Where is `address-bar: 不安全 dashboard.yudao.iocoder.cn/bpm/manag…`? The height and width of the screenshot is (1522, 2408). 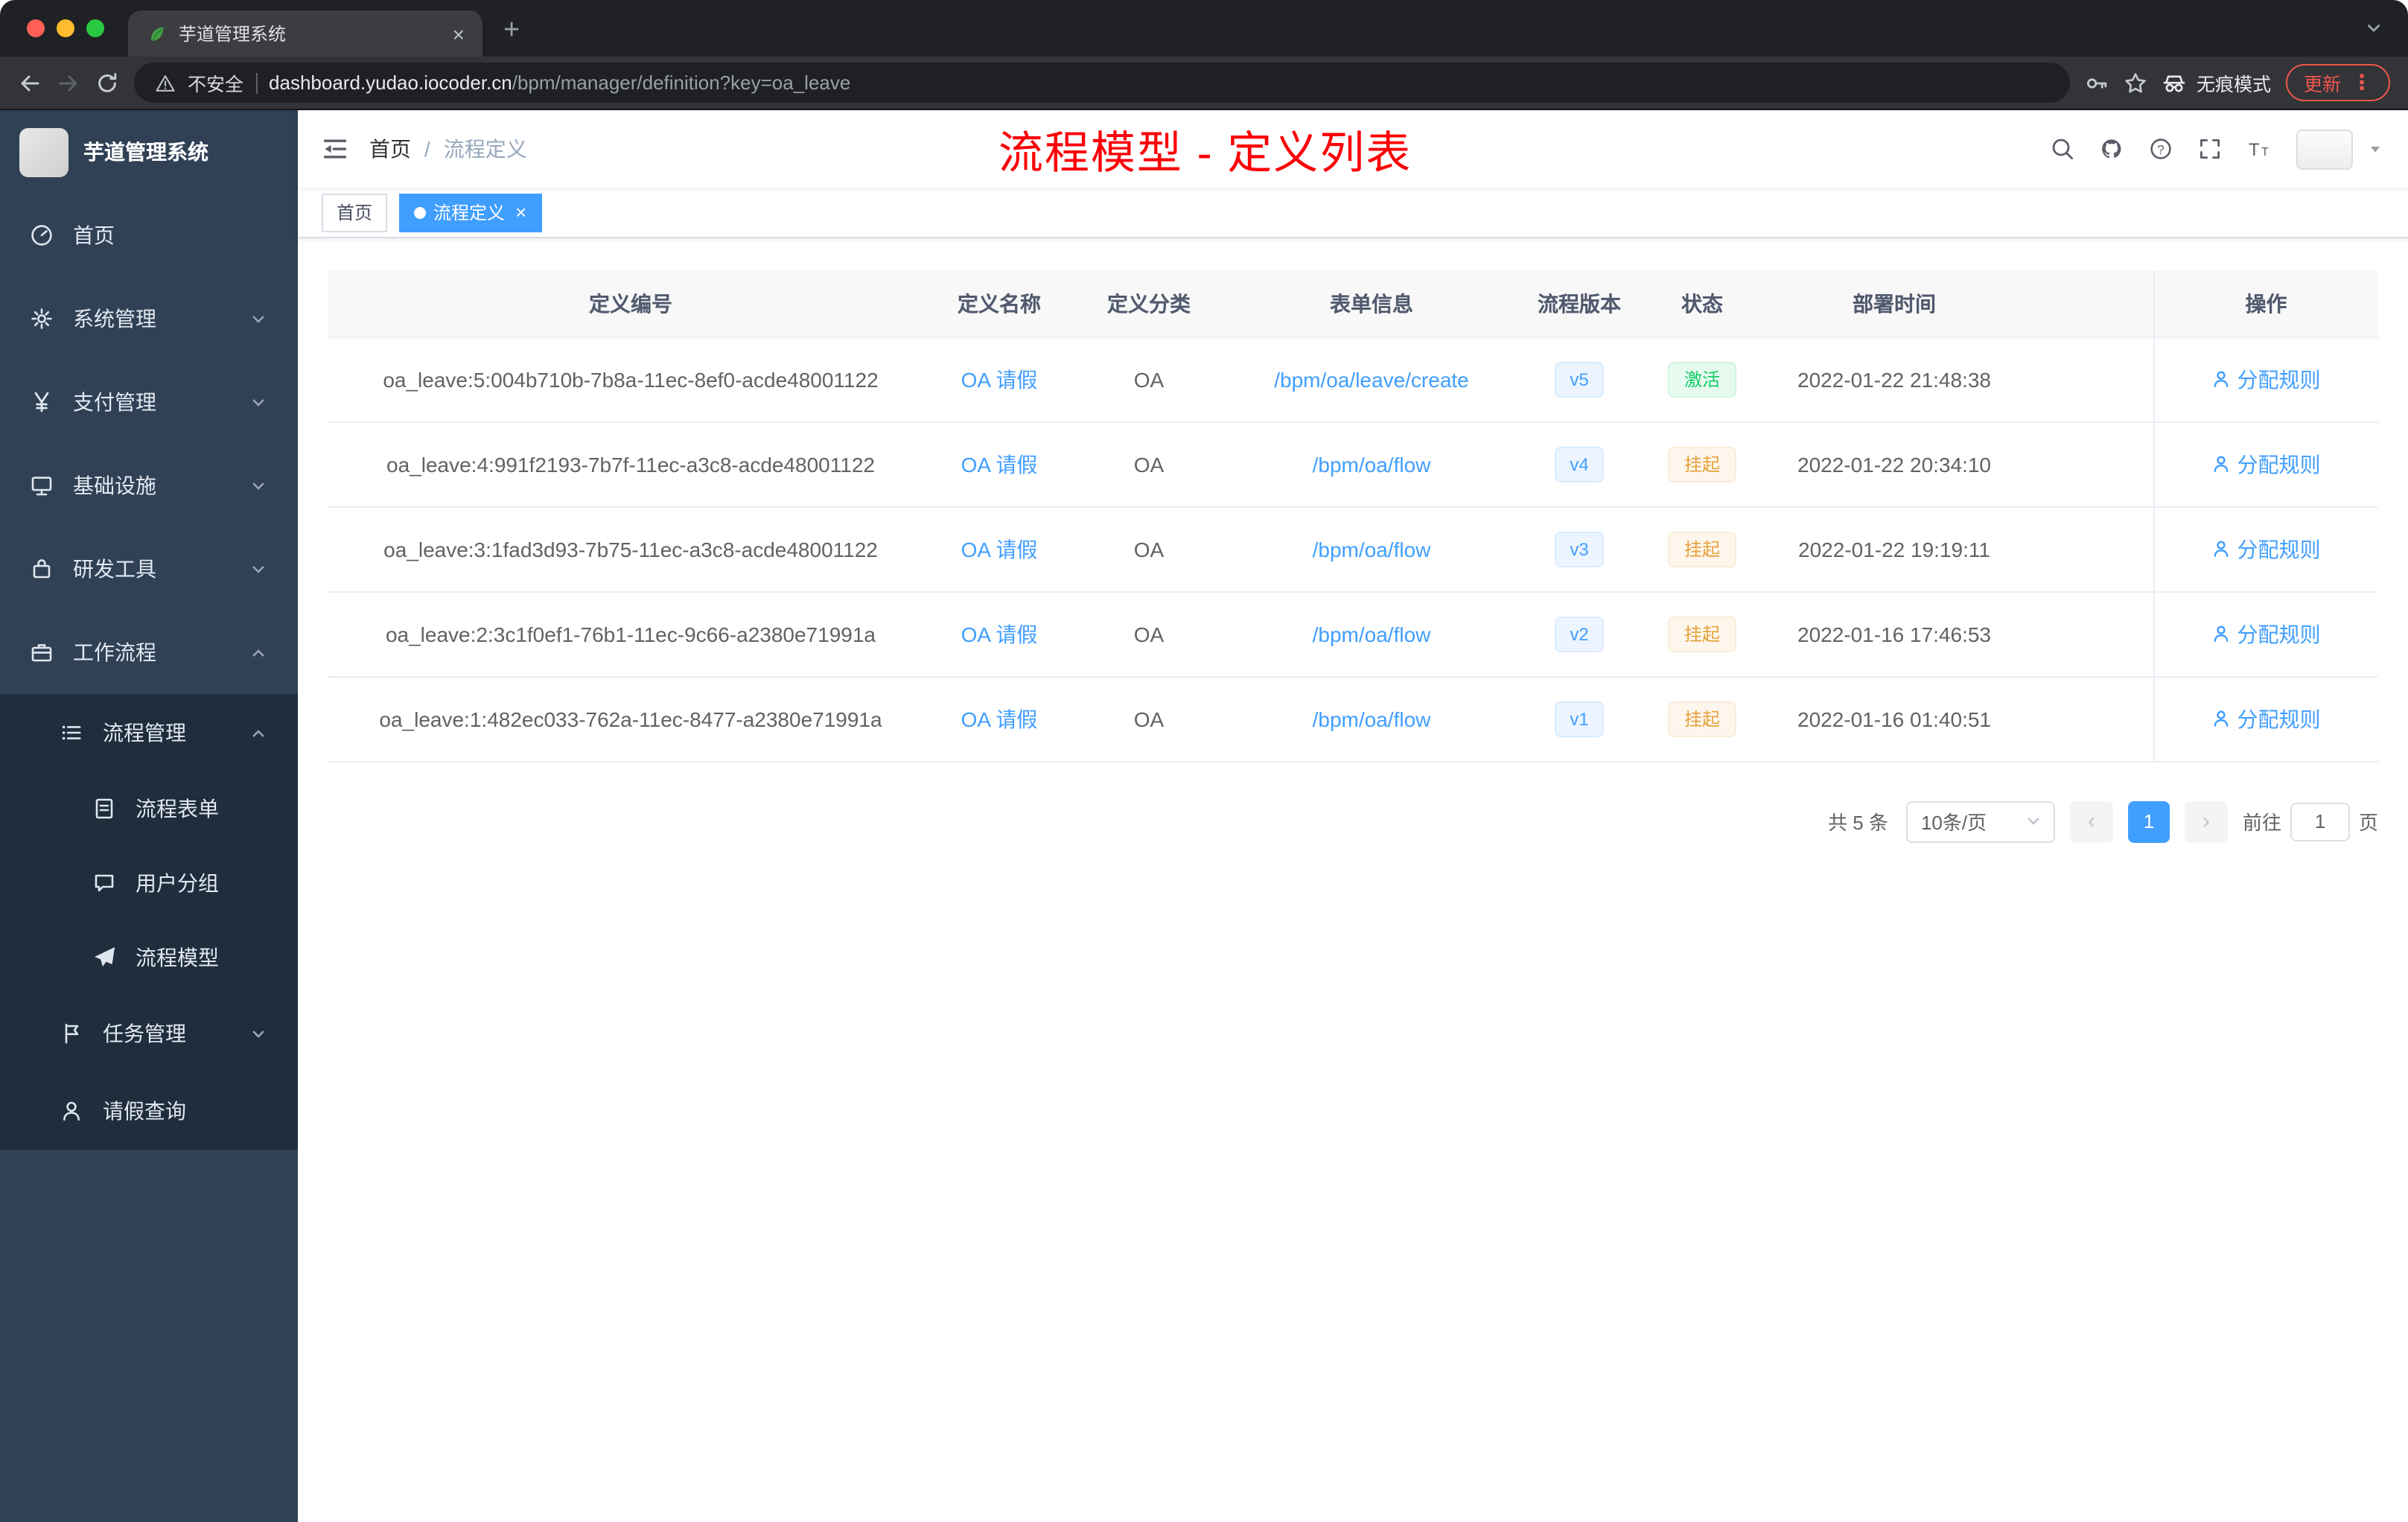
address-bar: 不安全 dashboard.yudao.iocoder.cn/bpm/manag… is located at coordinates (1102, 83).